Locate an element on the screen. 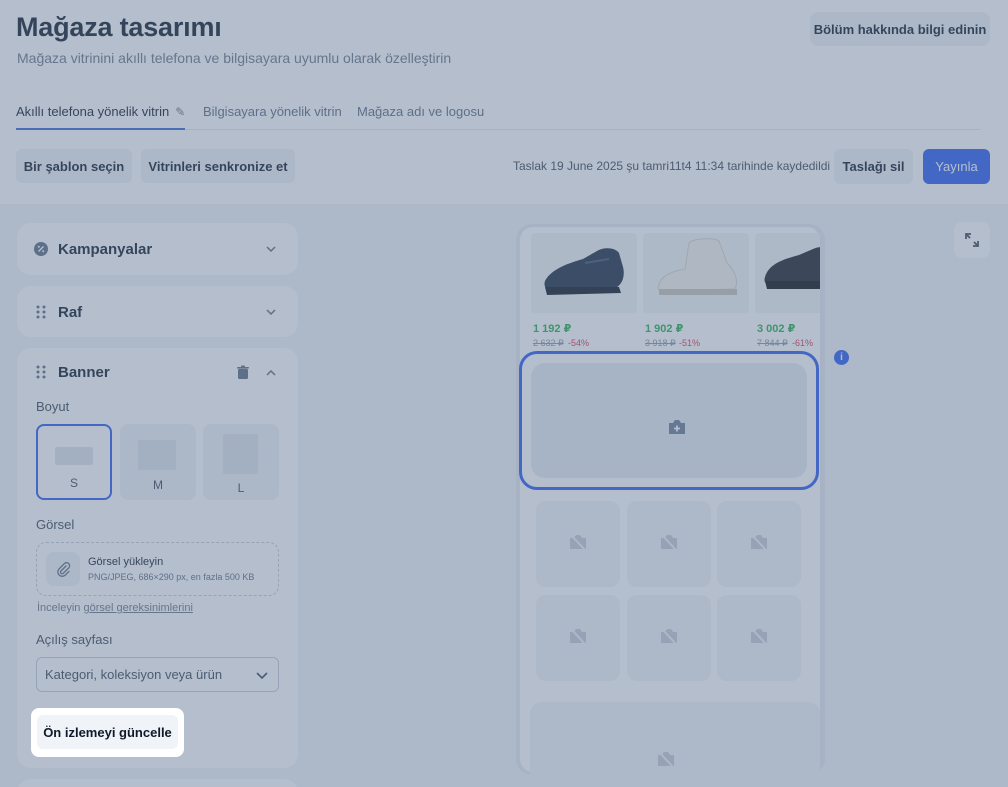  choose-template-button: Bir şablon seçin is located at coordinates (74, 166).